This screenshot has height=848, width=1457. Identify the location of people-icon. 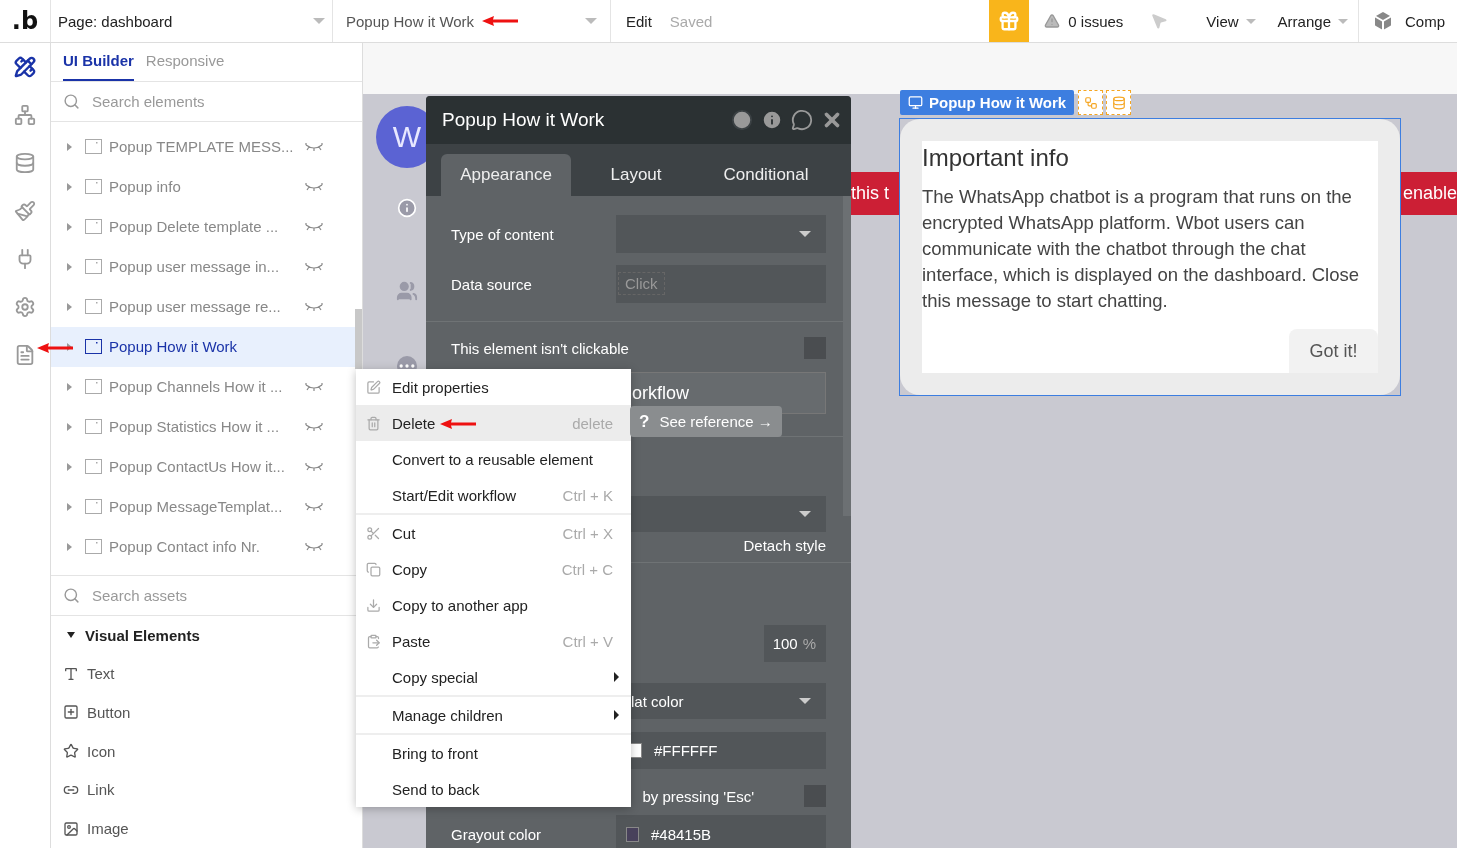
(407, 291).